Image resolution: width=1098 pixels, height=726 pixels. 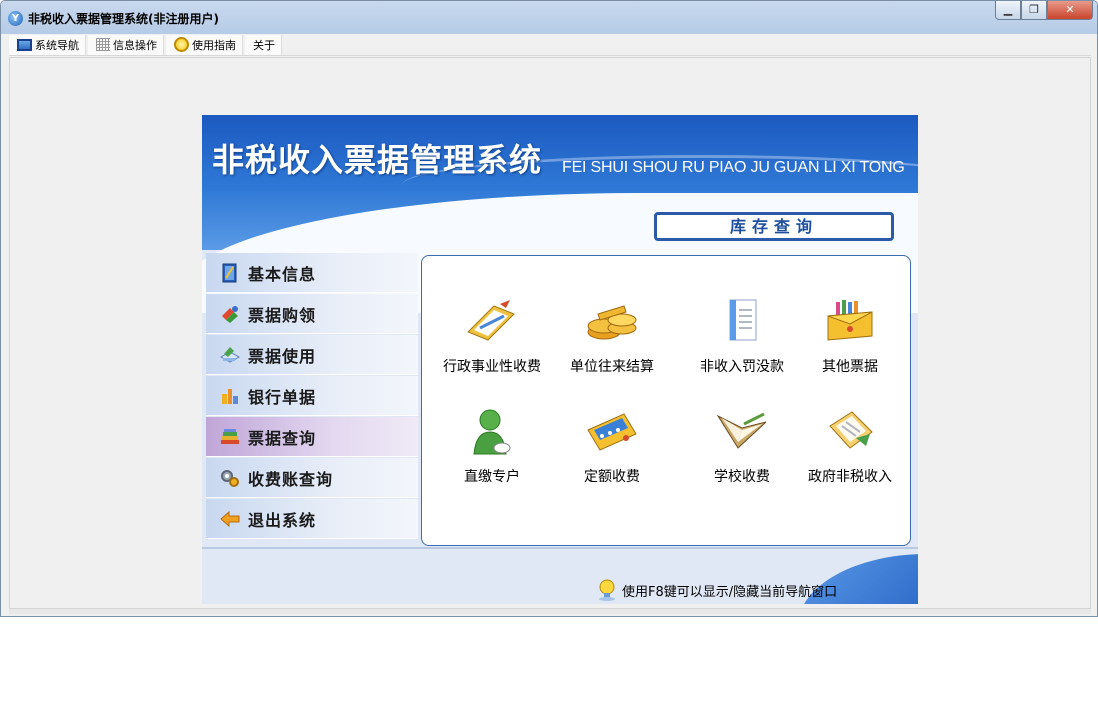 I want to click on sidebar-item-exit-system: 退出系统, so click(x=312, y=519).